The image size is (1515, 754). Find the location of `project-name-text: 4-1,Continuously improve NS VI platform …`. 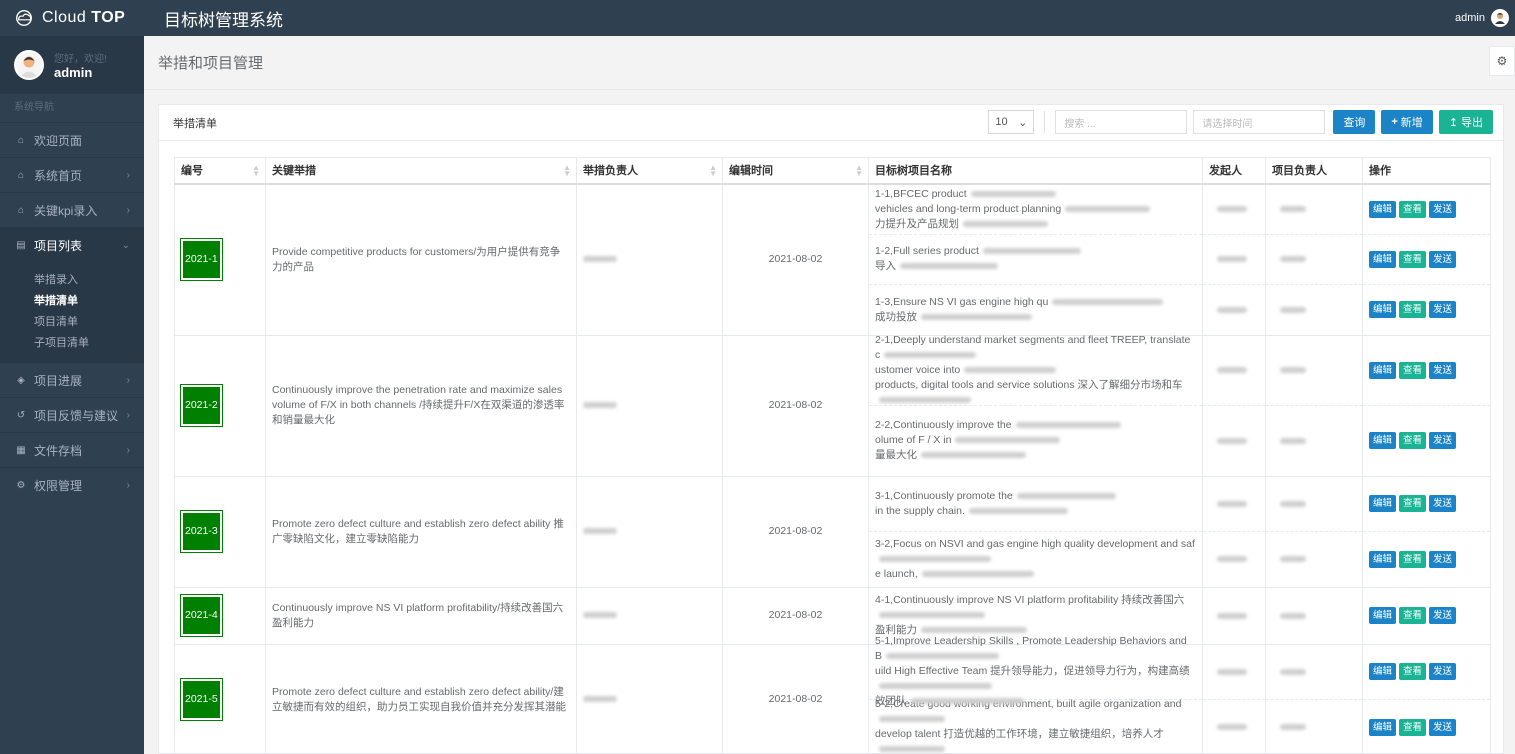

project-name-text: 4-1,Continuously improve NS VI platform … is located at coordinates (1030, 600).